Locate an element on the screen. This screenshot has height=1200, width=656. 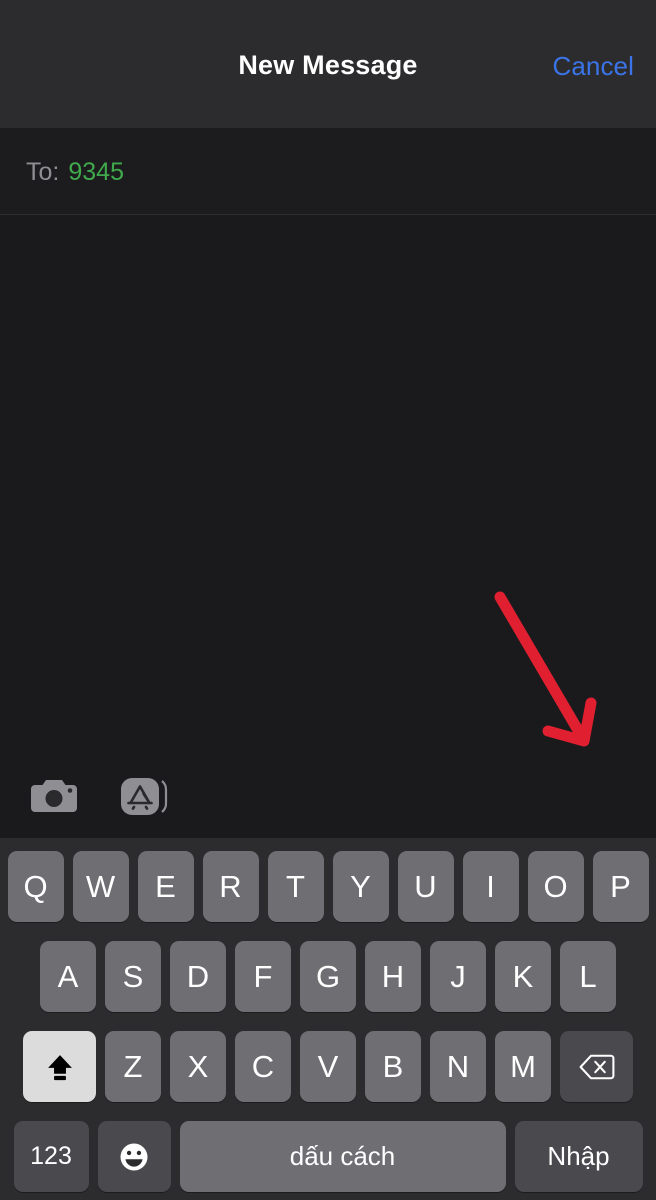
key-label: B is located at coordinates (393, 1066).